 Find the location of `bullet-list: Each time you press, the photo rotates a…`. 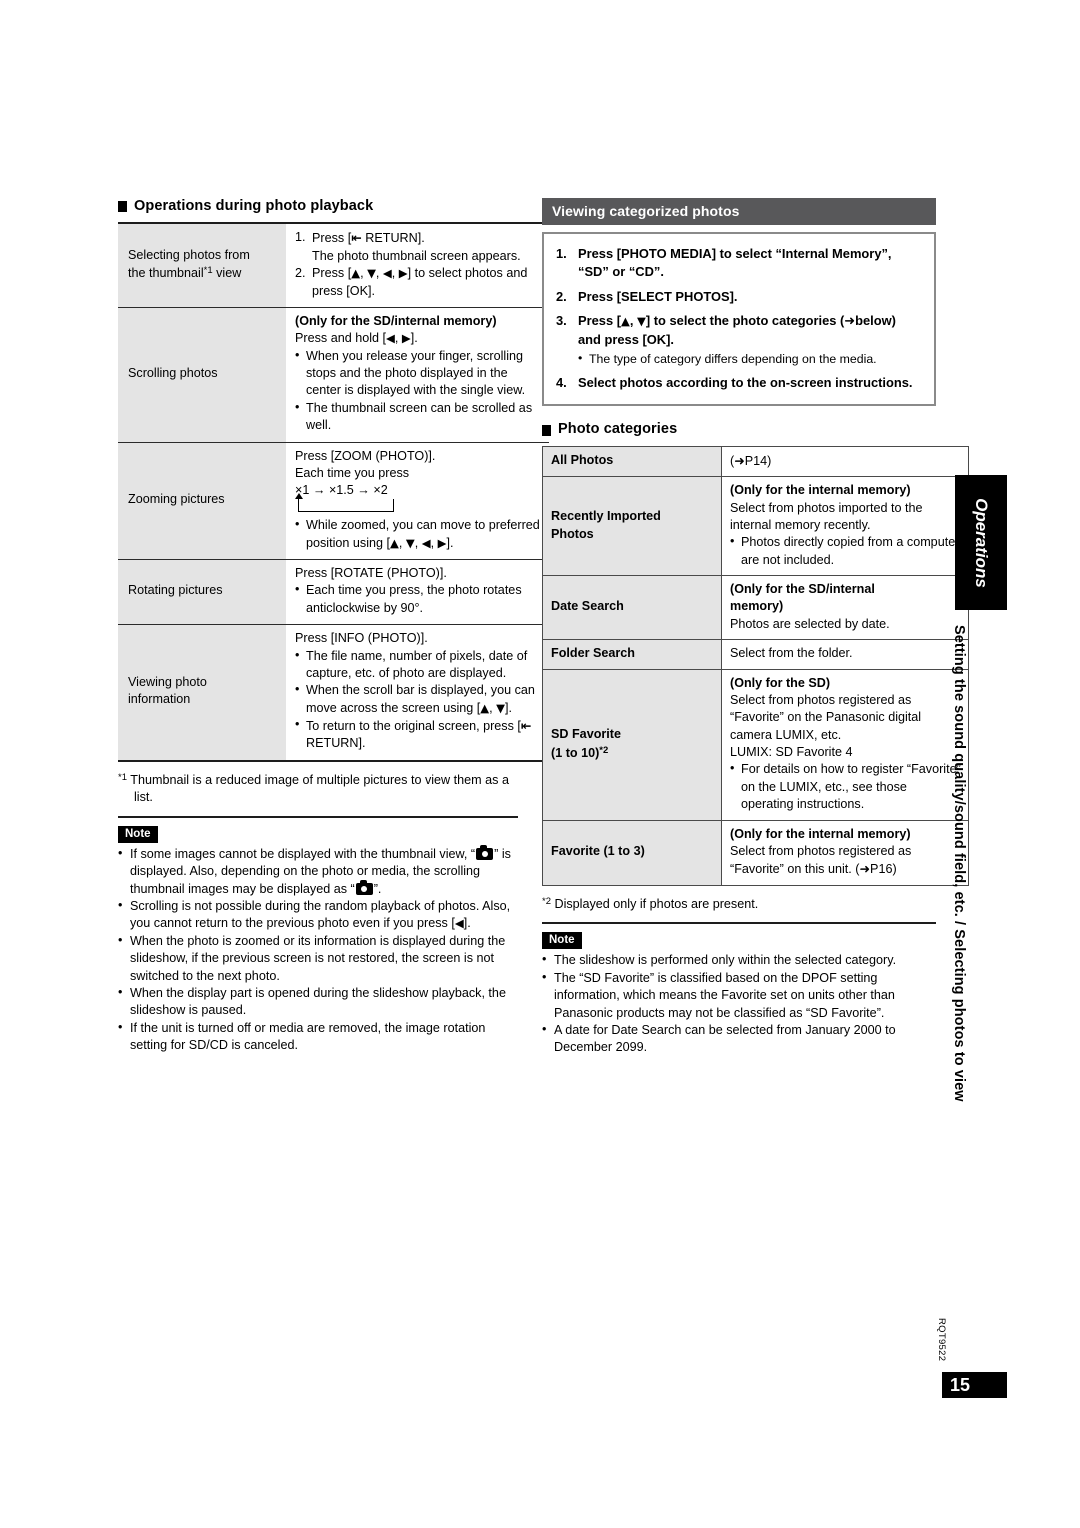

bullet-list: Each time you press, the photo rotates a… is located at coordinates (419, 599).